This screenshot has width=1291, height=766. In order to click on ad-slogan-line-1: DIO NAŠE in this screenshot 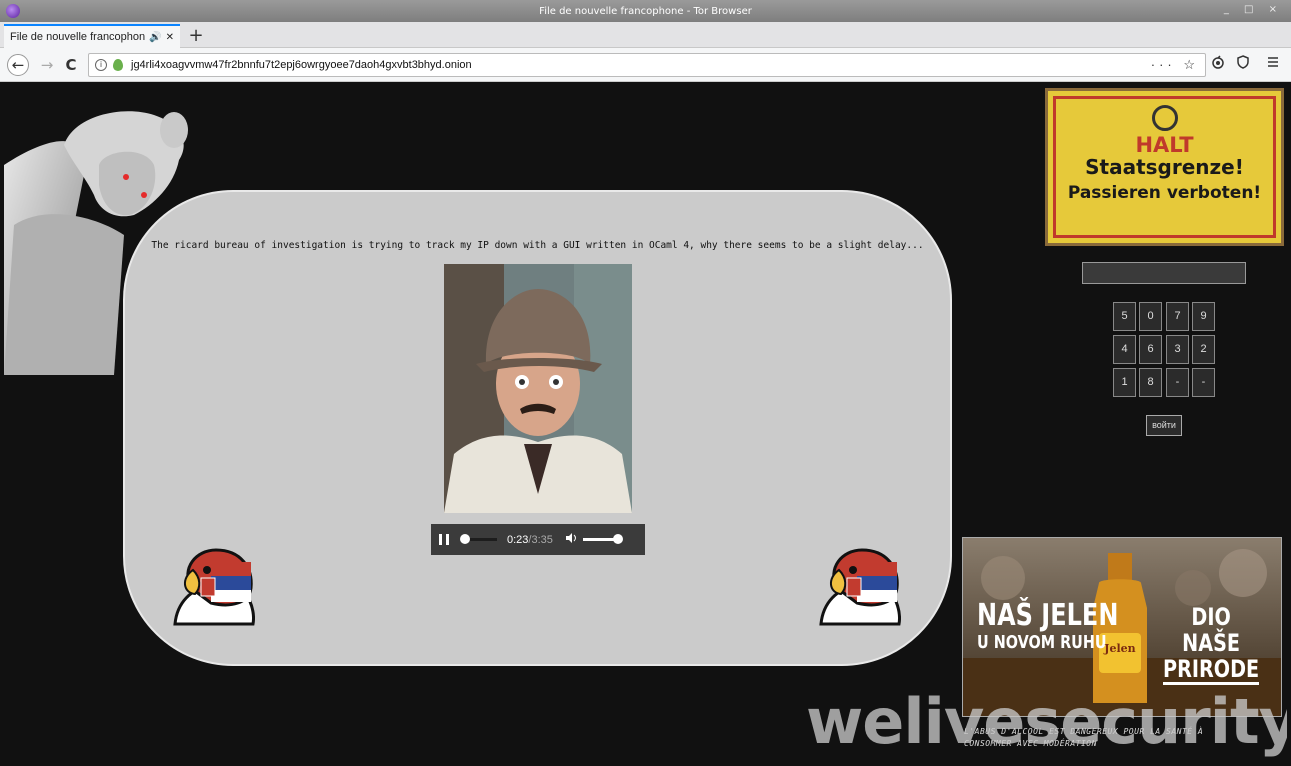, I will do `click(1211, 630)`.